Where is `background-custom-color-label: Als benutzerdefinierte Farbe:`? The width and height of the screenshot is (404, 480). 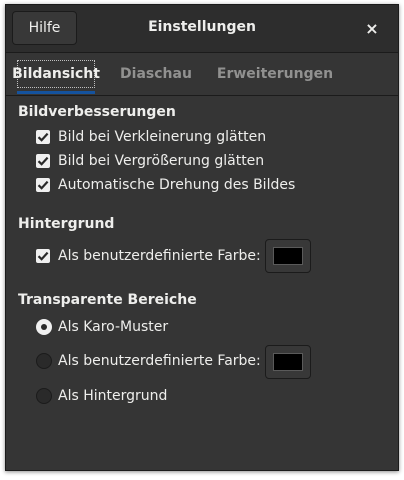
background-custom-color-label: Als benutzerdefinierte Farbe: is located at coordinates (159, 256).